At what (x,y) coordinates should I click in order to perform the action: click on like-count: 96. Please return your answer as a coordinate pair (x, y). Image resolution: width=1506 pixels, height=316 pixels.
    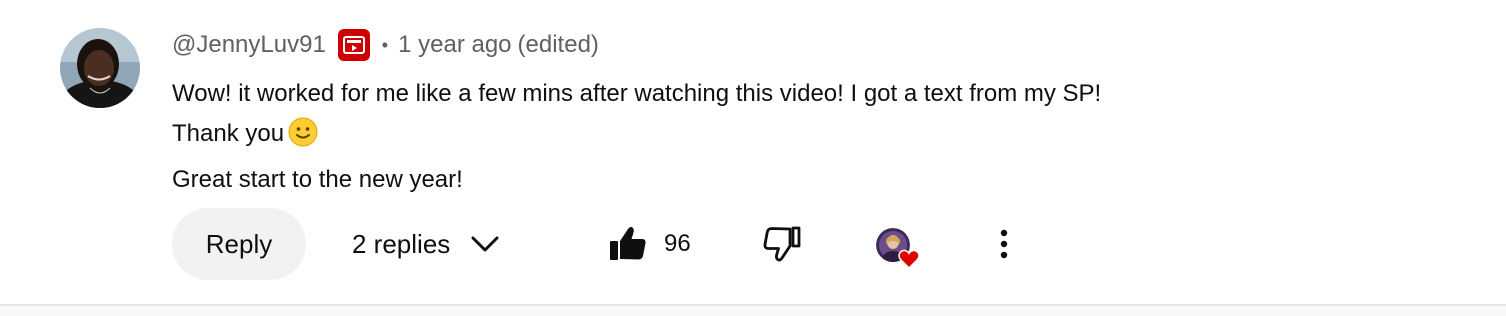
    Looking at the image, I should click on (677, 243).